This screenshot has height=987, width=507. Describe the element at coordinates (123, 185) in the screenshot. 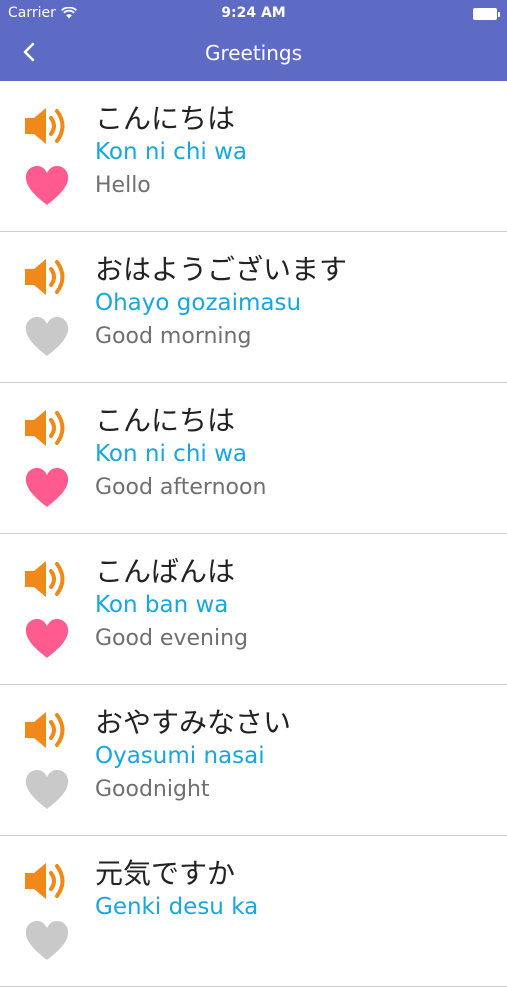

I see `english-translation: Hello` at that location.